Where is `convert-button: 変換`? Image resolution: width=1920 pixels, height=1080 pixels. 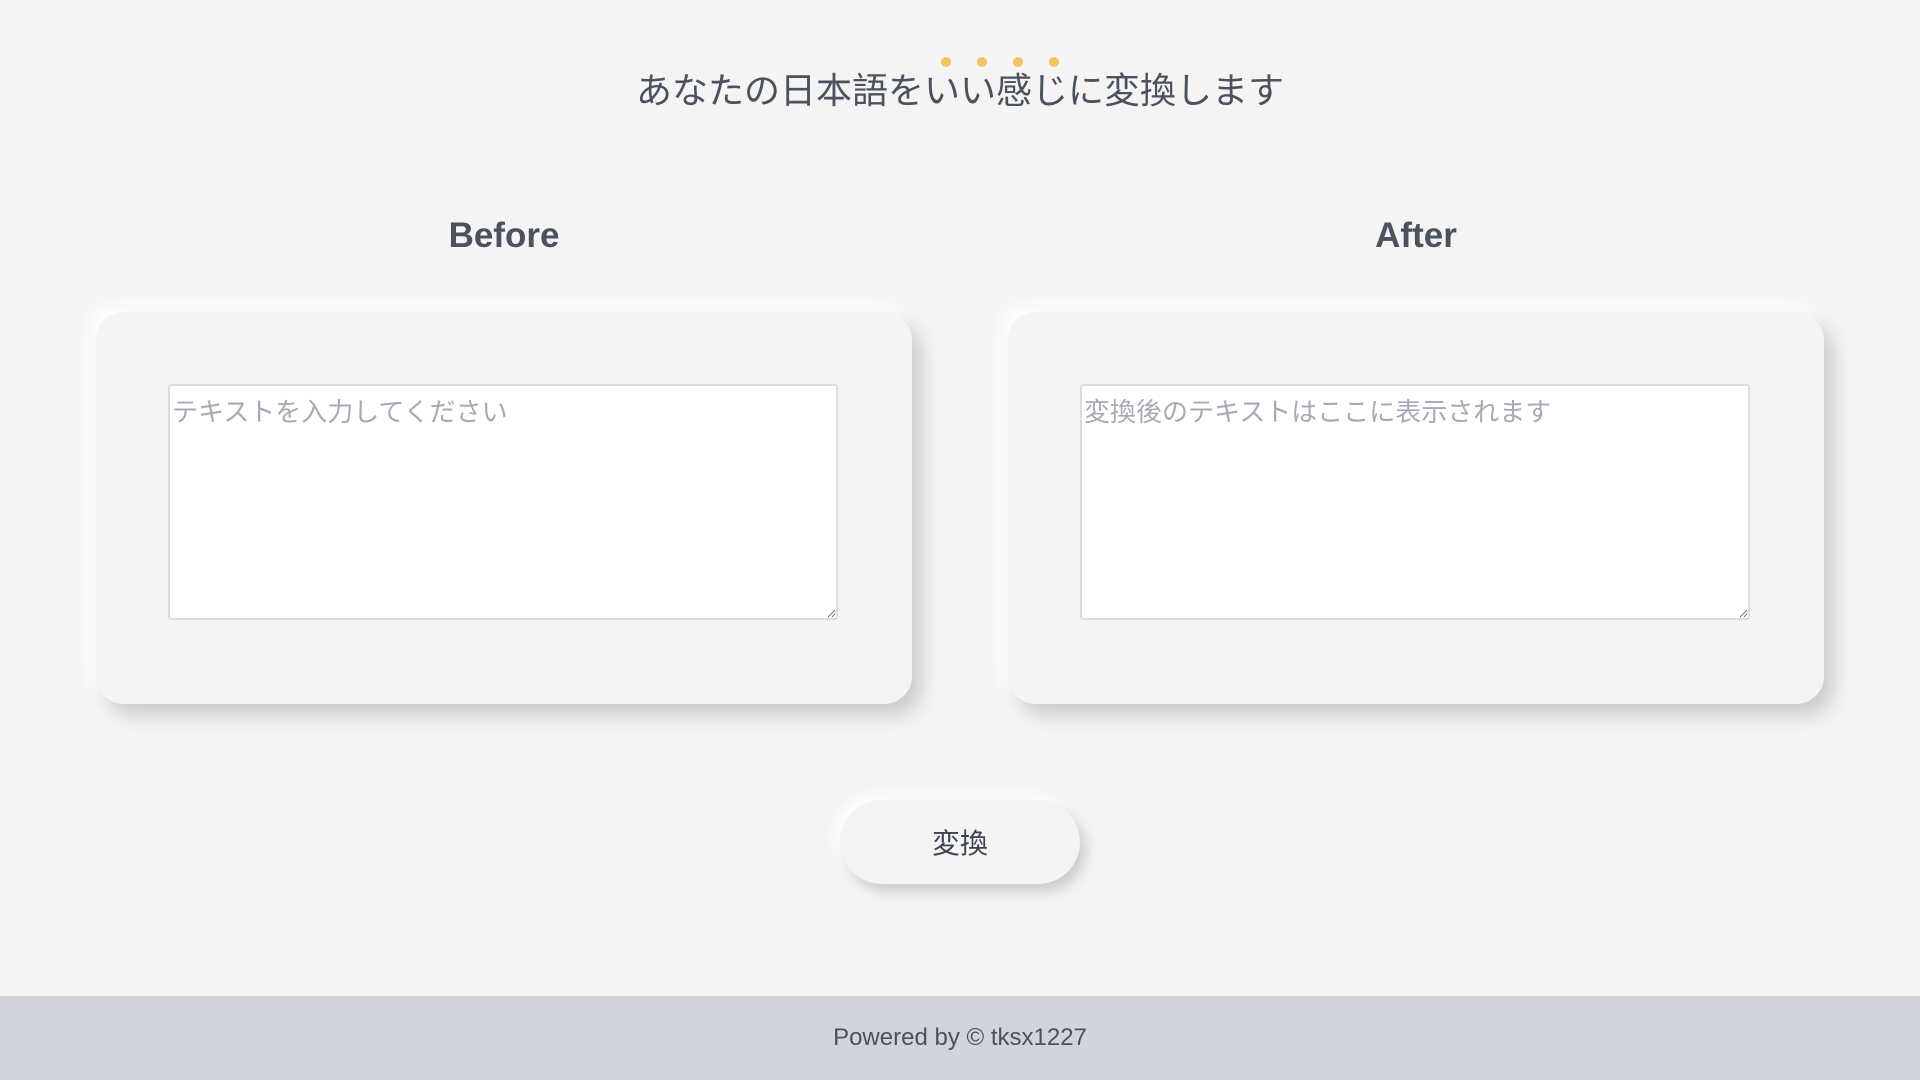 convert-button: 変換 is located at coordinates (960, 842).